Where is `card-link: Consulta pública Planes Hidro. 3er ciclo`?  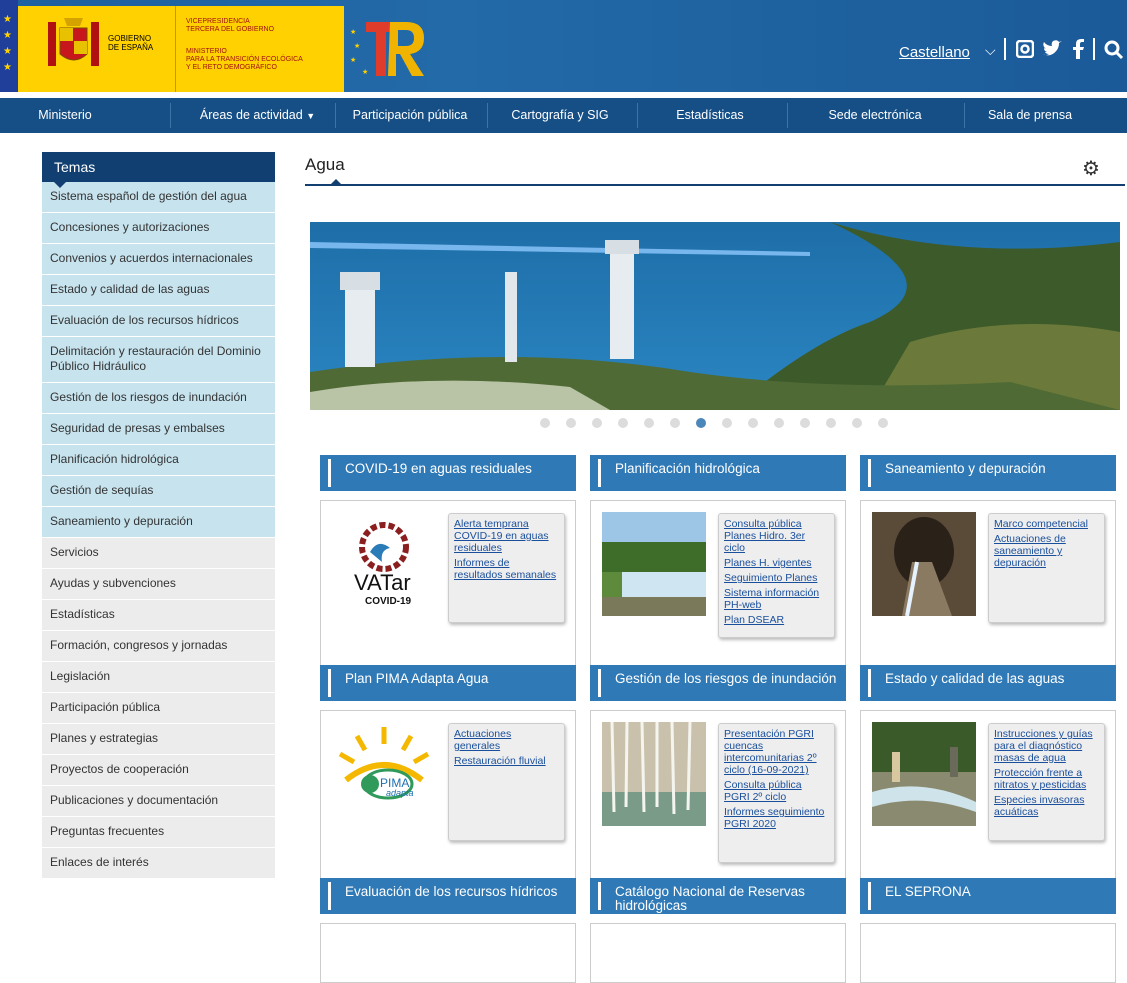
card-link: Consulta pública Planes Hidro. 3er ciclo is located at coordinates (776, 536).